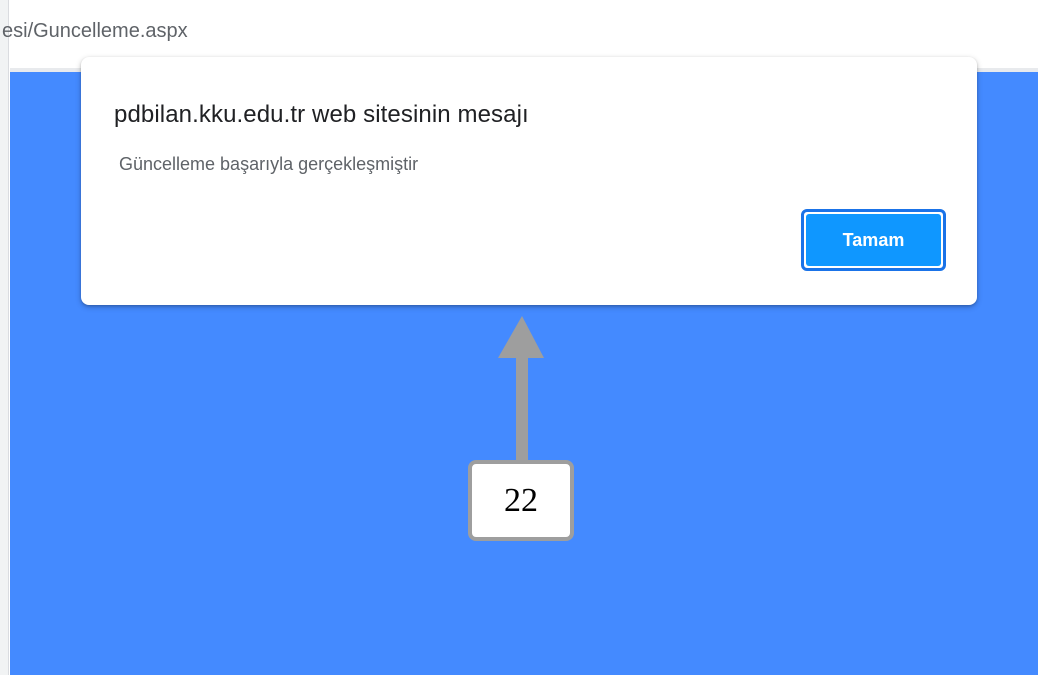 This screenshot has width=1038, height=675. I want to click on browser-left-edge, so click(4, 337).